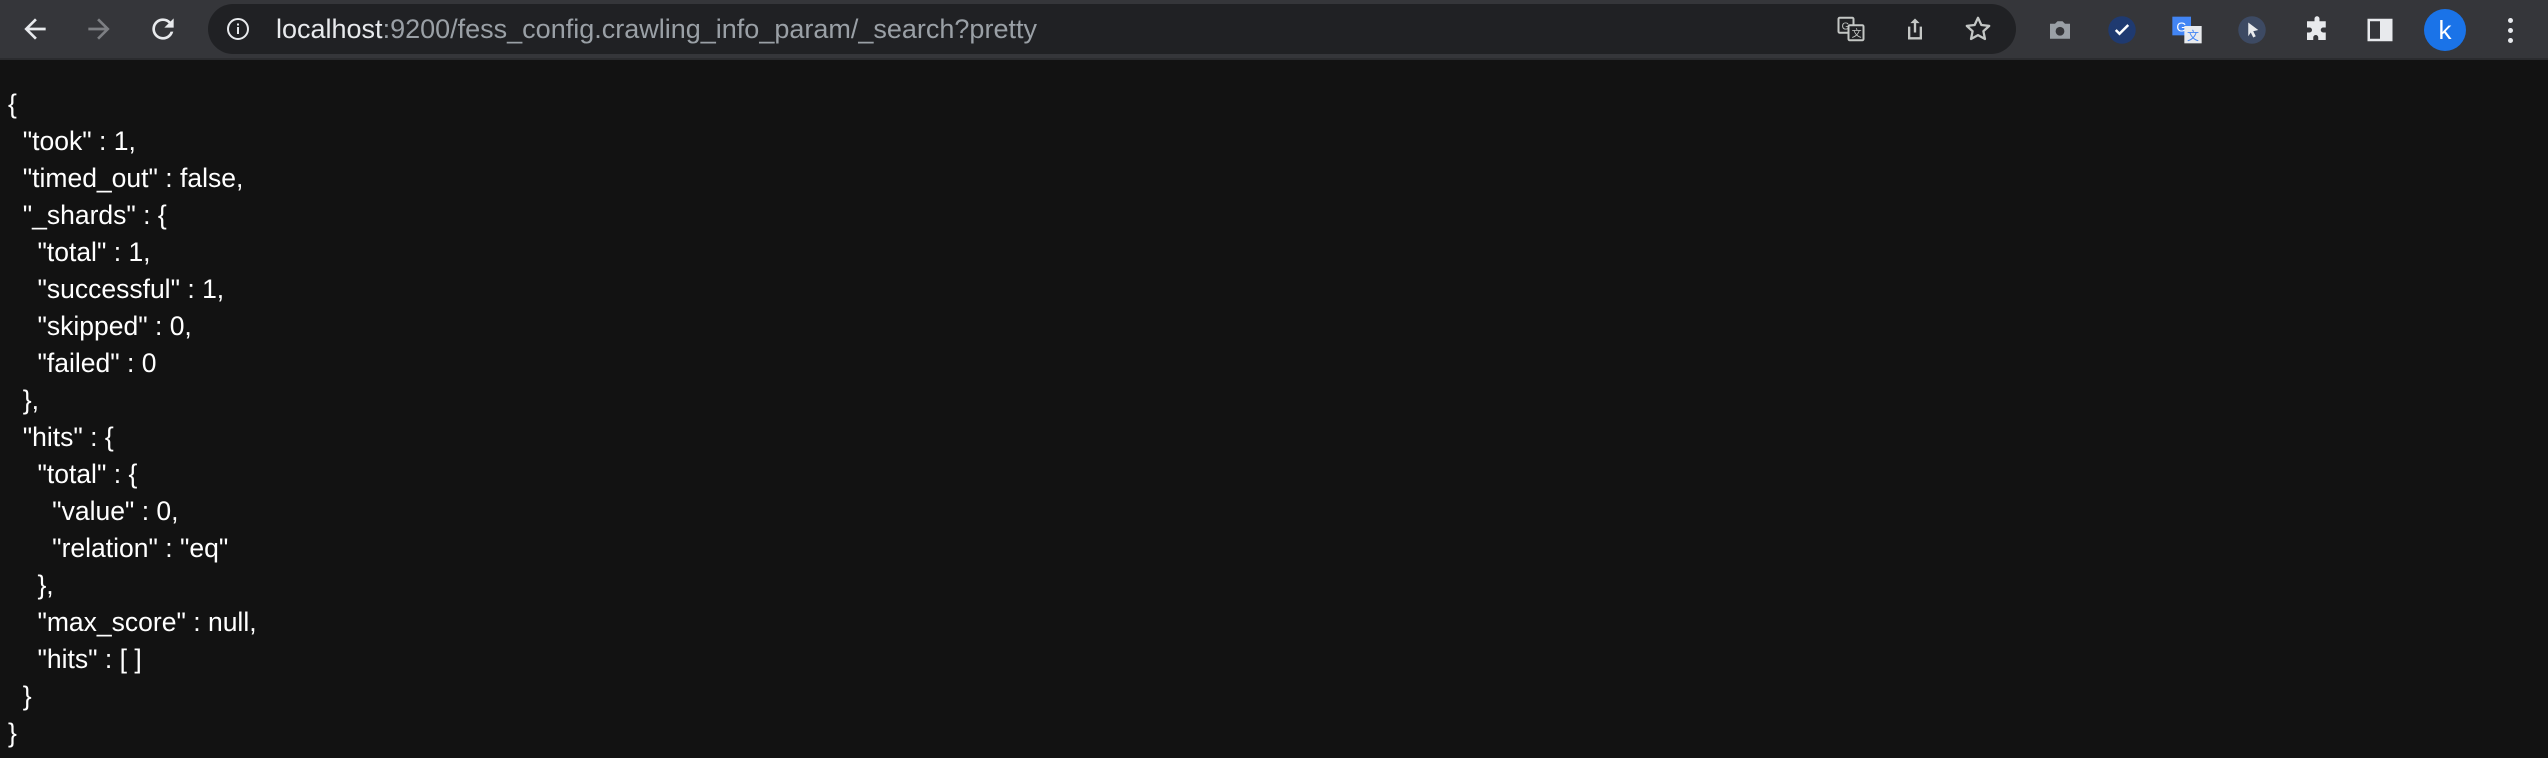 The width and height of the screenshot is (2548, 758). I want to click on reload-icon, so click(163, 29).